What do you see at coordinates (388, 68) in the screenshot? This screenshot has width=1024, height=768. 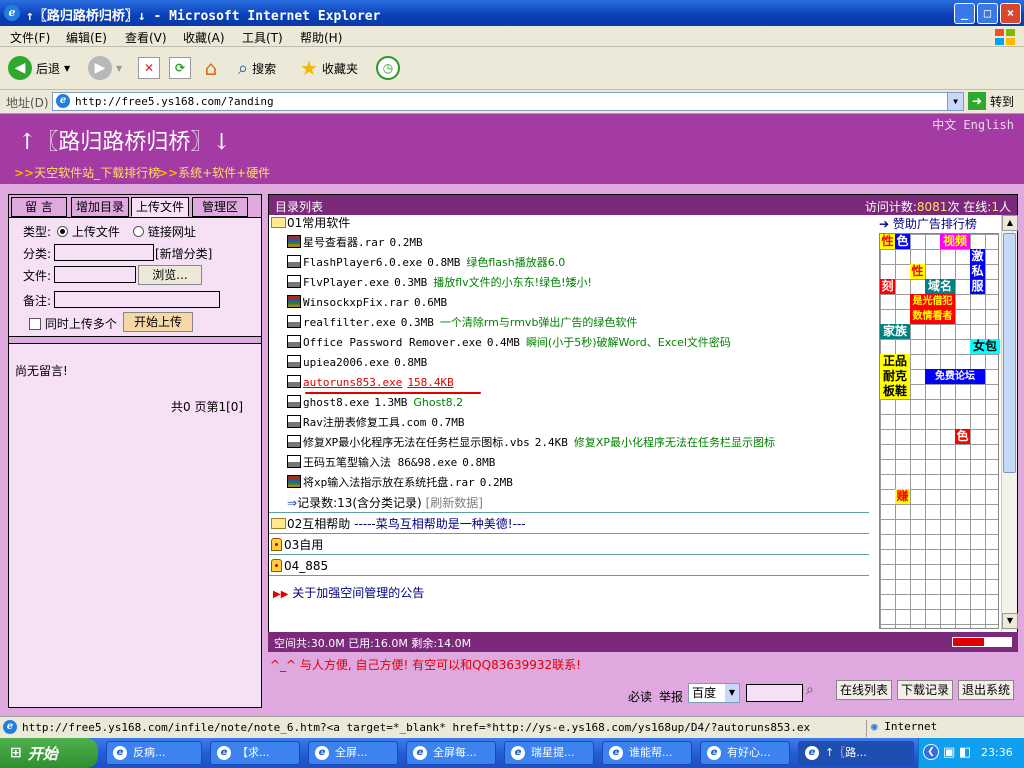 I see `history-button: ◷` at bounding box center [388, 68].